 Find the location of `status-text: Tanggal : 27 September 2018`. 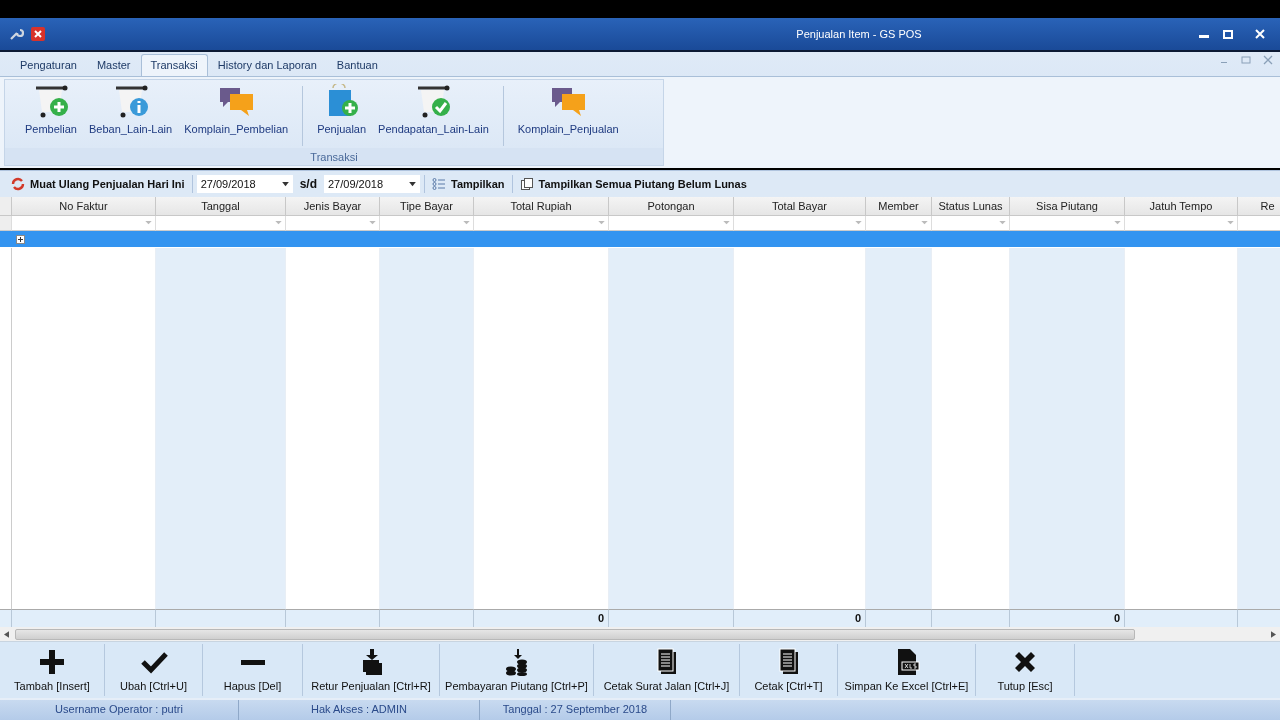

status-text: Tanggal : 27 September 2018 is located at coordinates (575, 710).